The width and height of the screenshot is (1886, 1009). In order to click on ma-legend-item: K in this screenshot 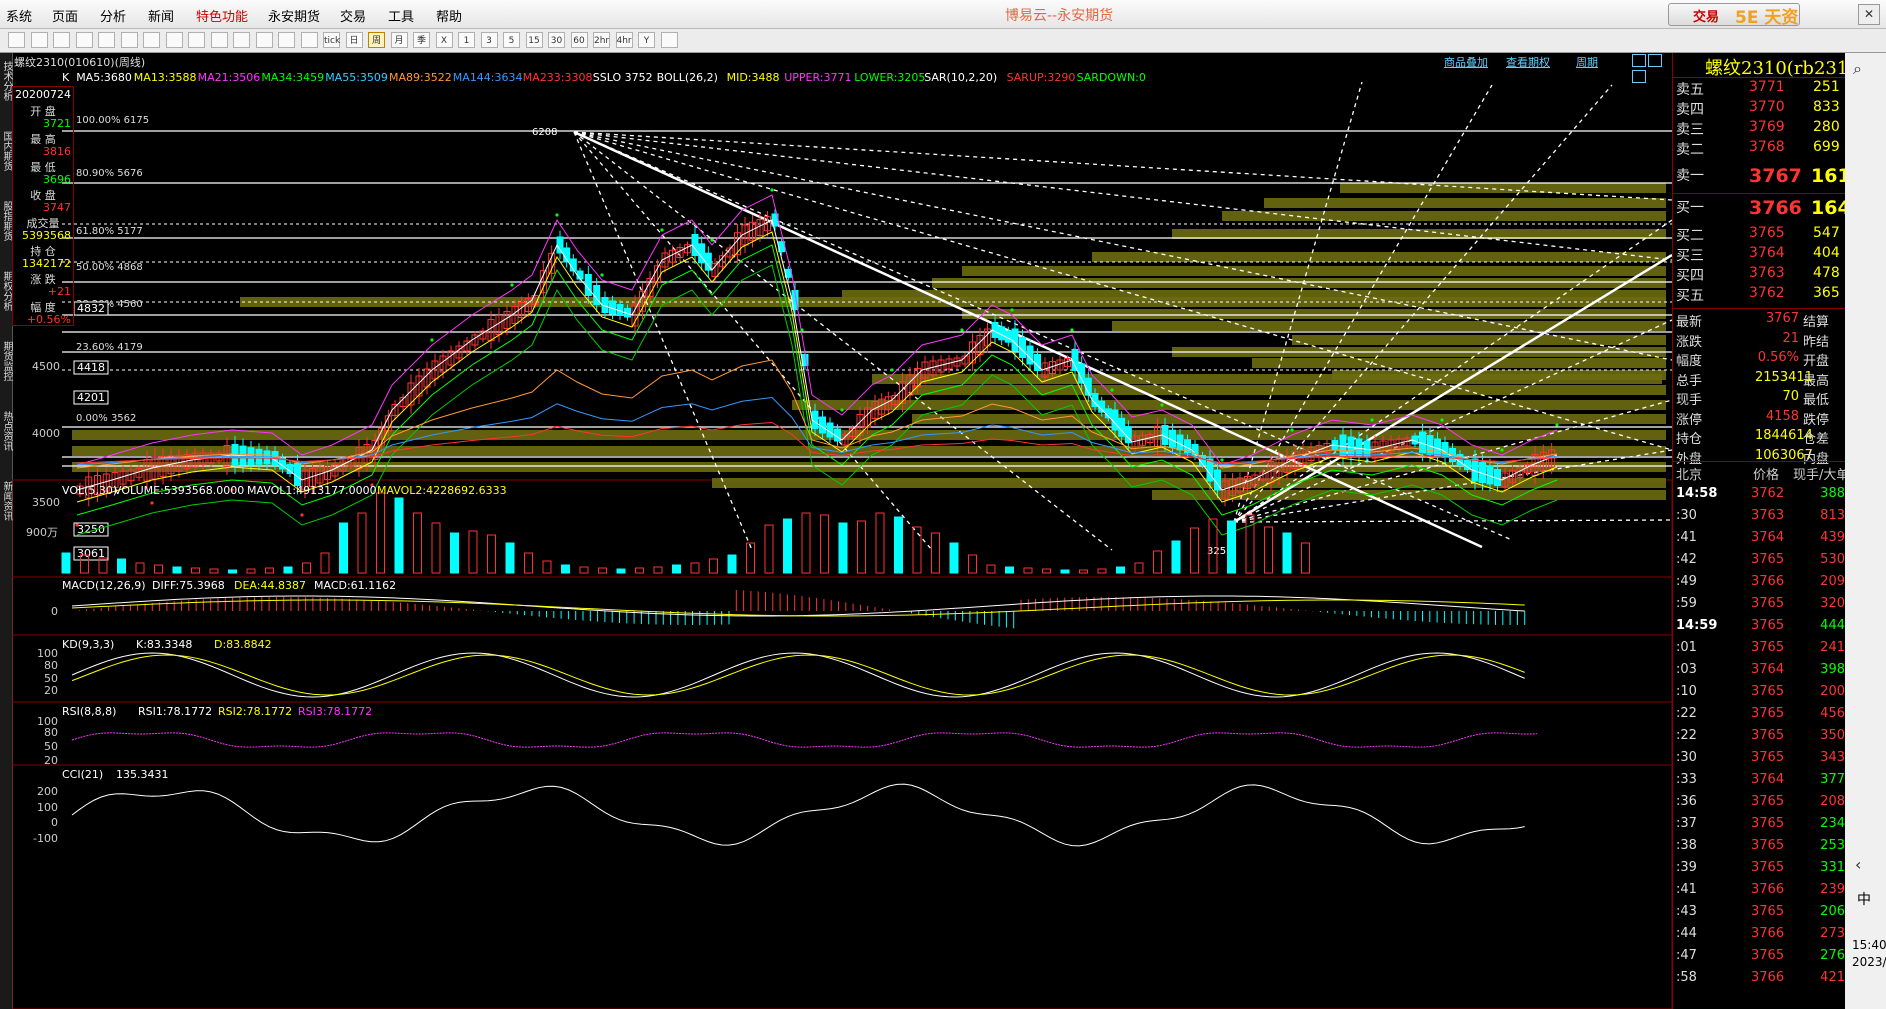, I will do `click(66, 77)`.